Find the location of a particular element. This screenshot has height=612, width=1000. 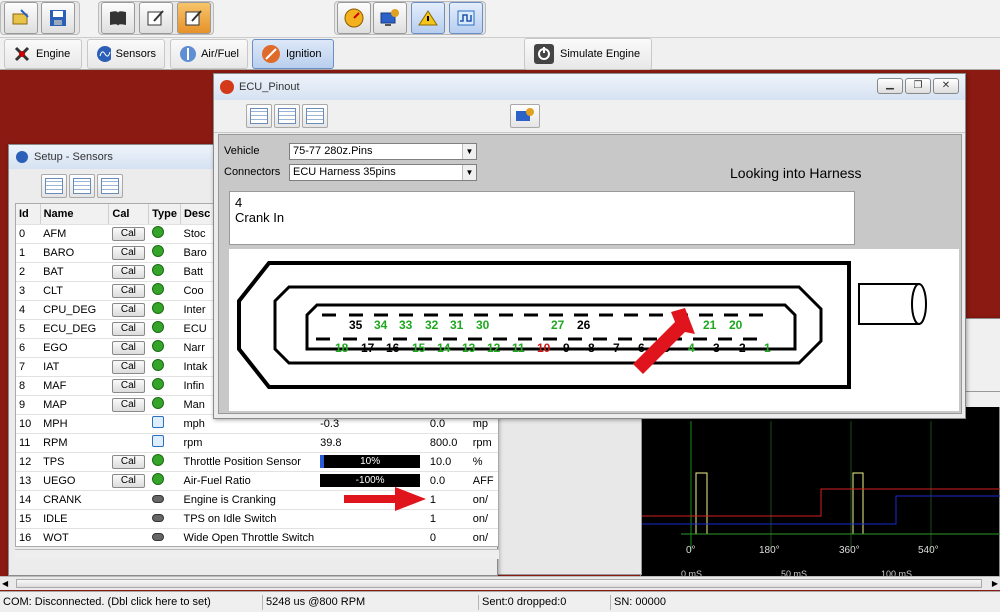

pin-10: 10 is located at coordinates (543, 348).